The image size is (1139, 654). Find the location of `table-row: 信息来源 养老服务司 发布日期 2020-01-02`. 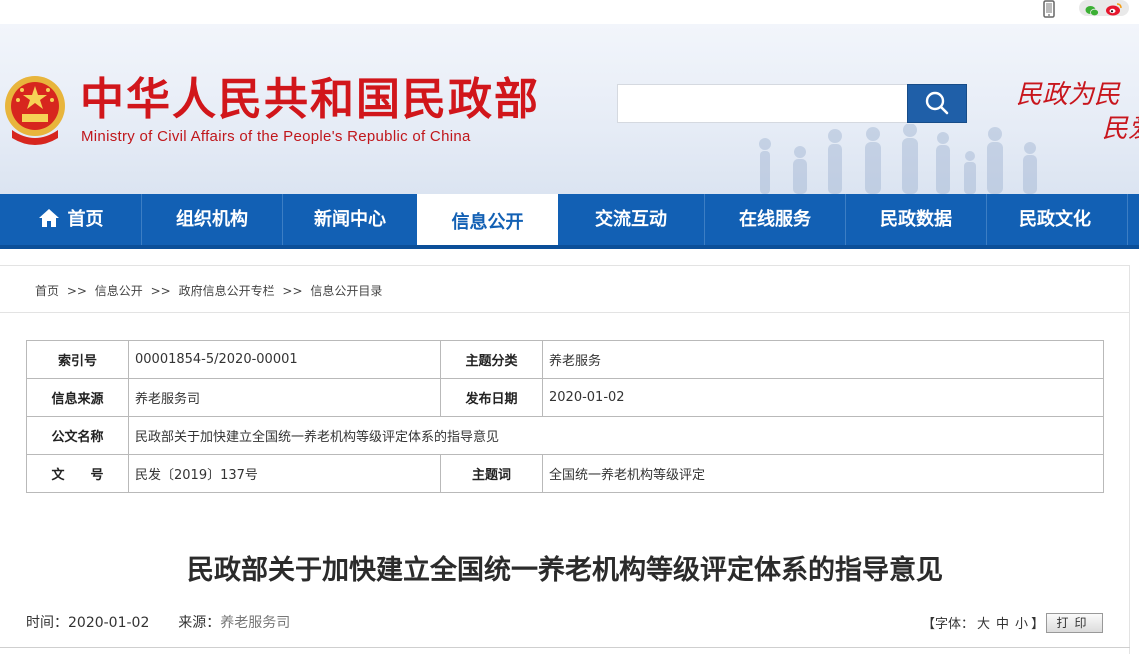

table-row: 信息来源 养老服务司 发布日期 2020-01-02 is located at coordinates (565, 397).